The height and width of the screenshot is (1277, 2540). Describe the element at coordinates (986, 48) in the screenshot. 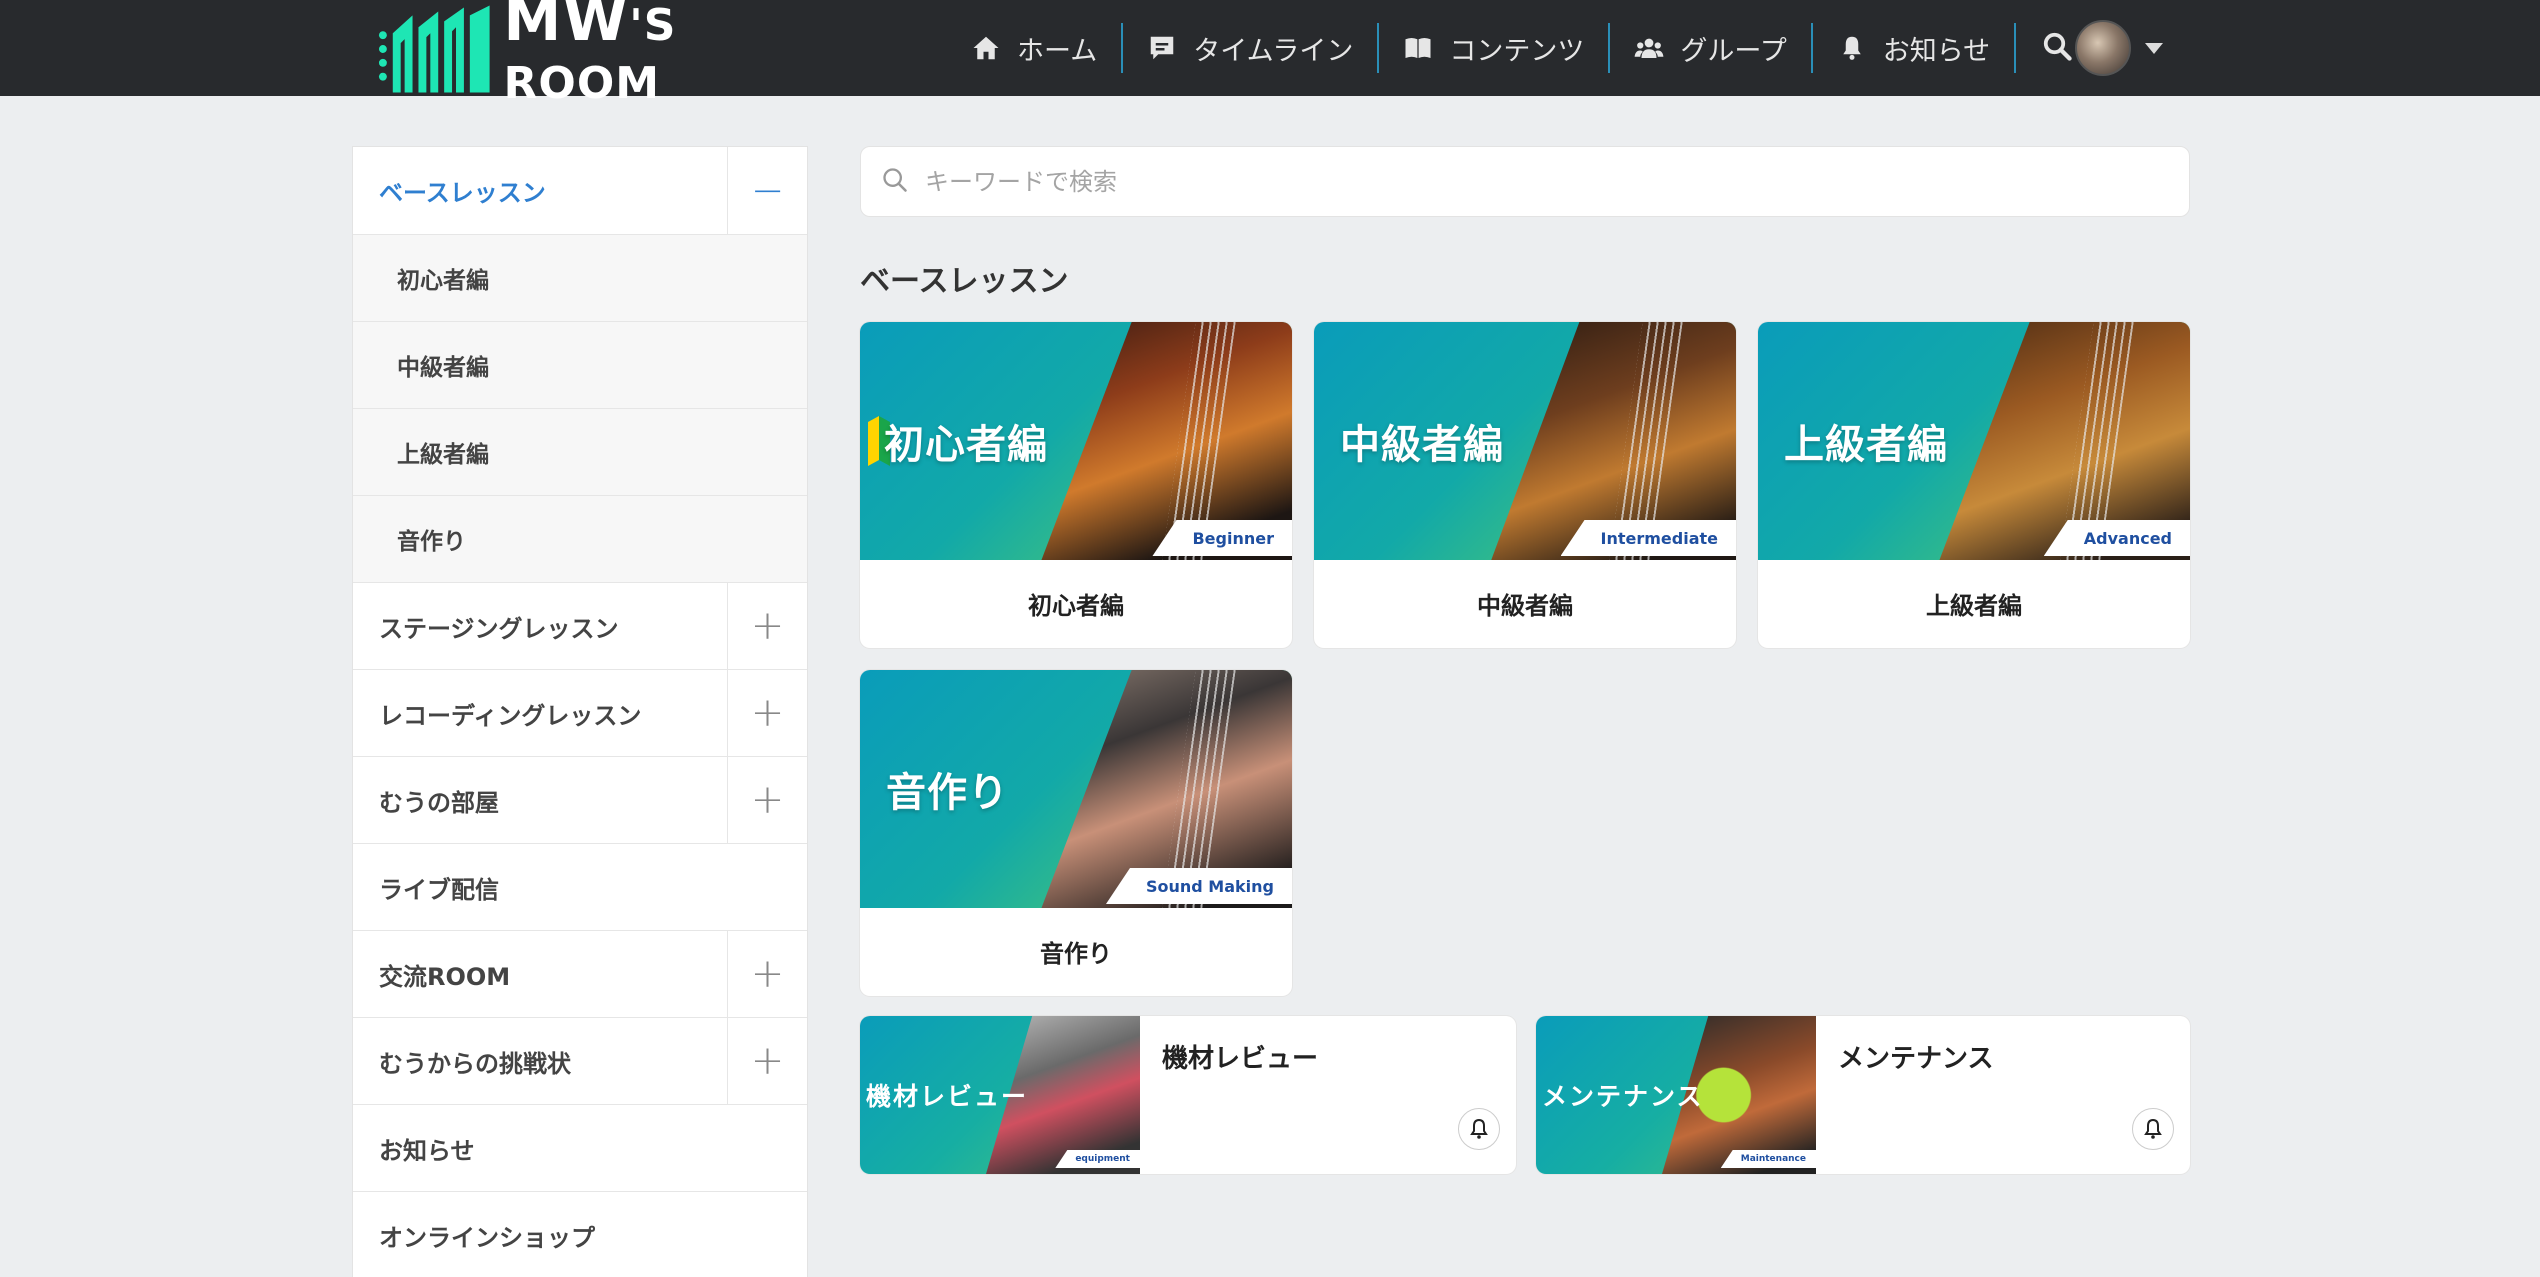

I see `home-icon` at that location.